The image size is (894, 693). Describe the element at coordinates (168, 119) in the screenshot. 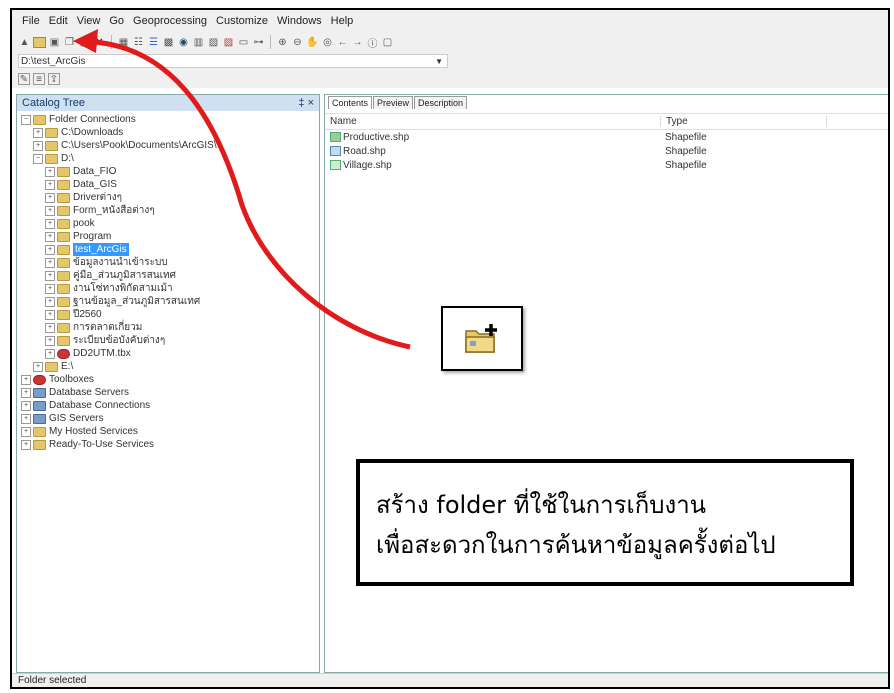

I see `tree-node: − Folder Connections` at that location.